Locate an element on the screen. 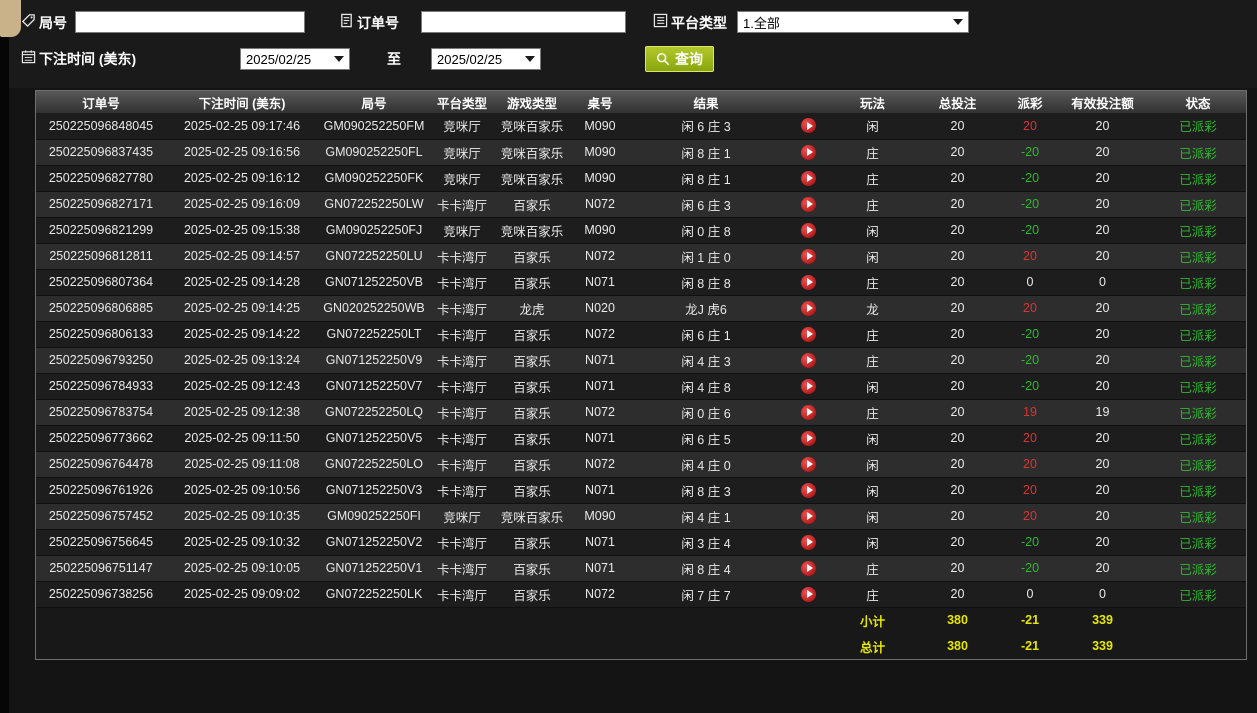  round-number-input is located at coordinates (190, 22).